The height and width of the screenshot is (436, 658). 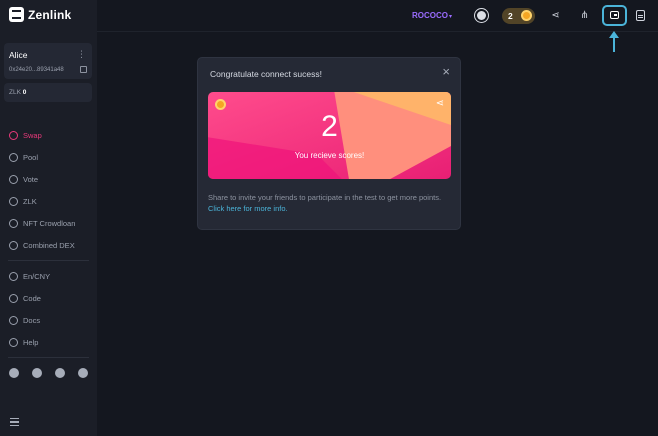 What do you see at coordinates (48, 298) in the screenshot?
I see `sidebar-item-code: Code` at bounding box center [48, 298].